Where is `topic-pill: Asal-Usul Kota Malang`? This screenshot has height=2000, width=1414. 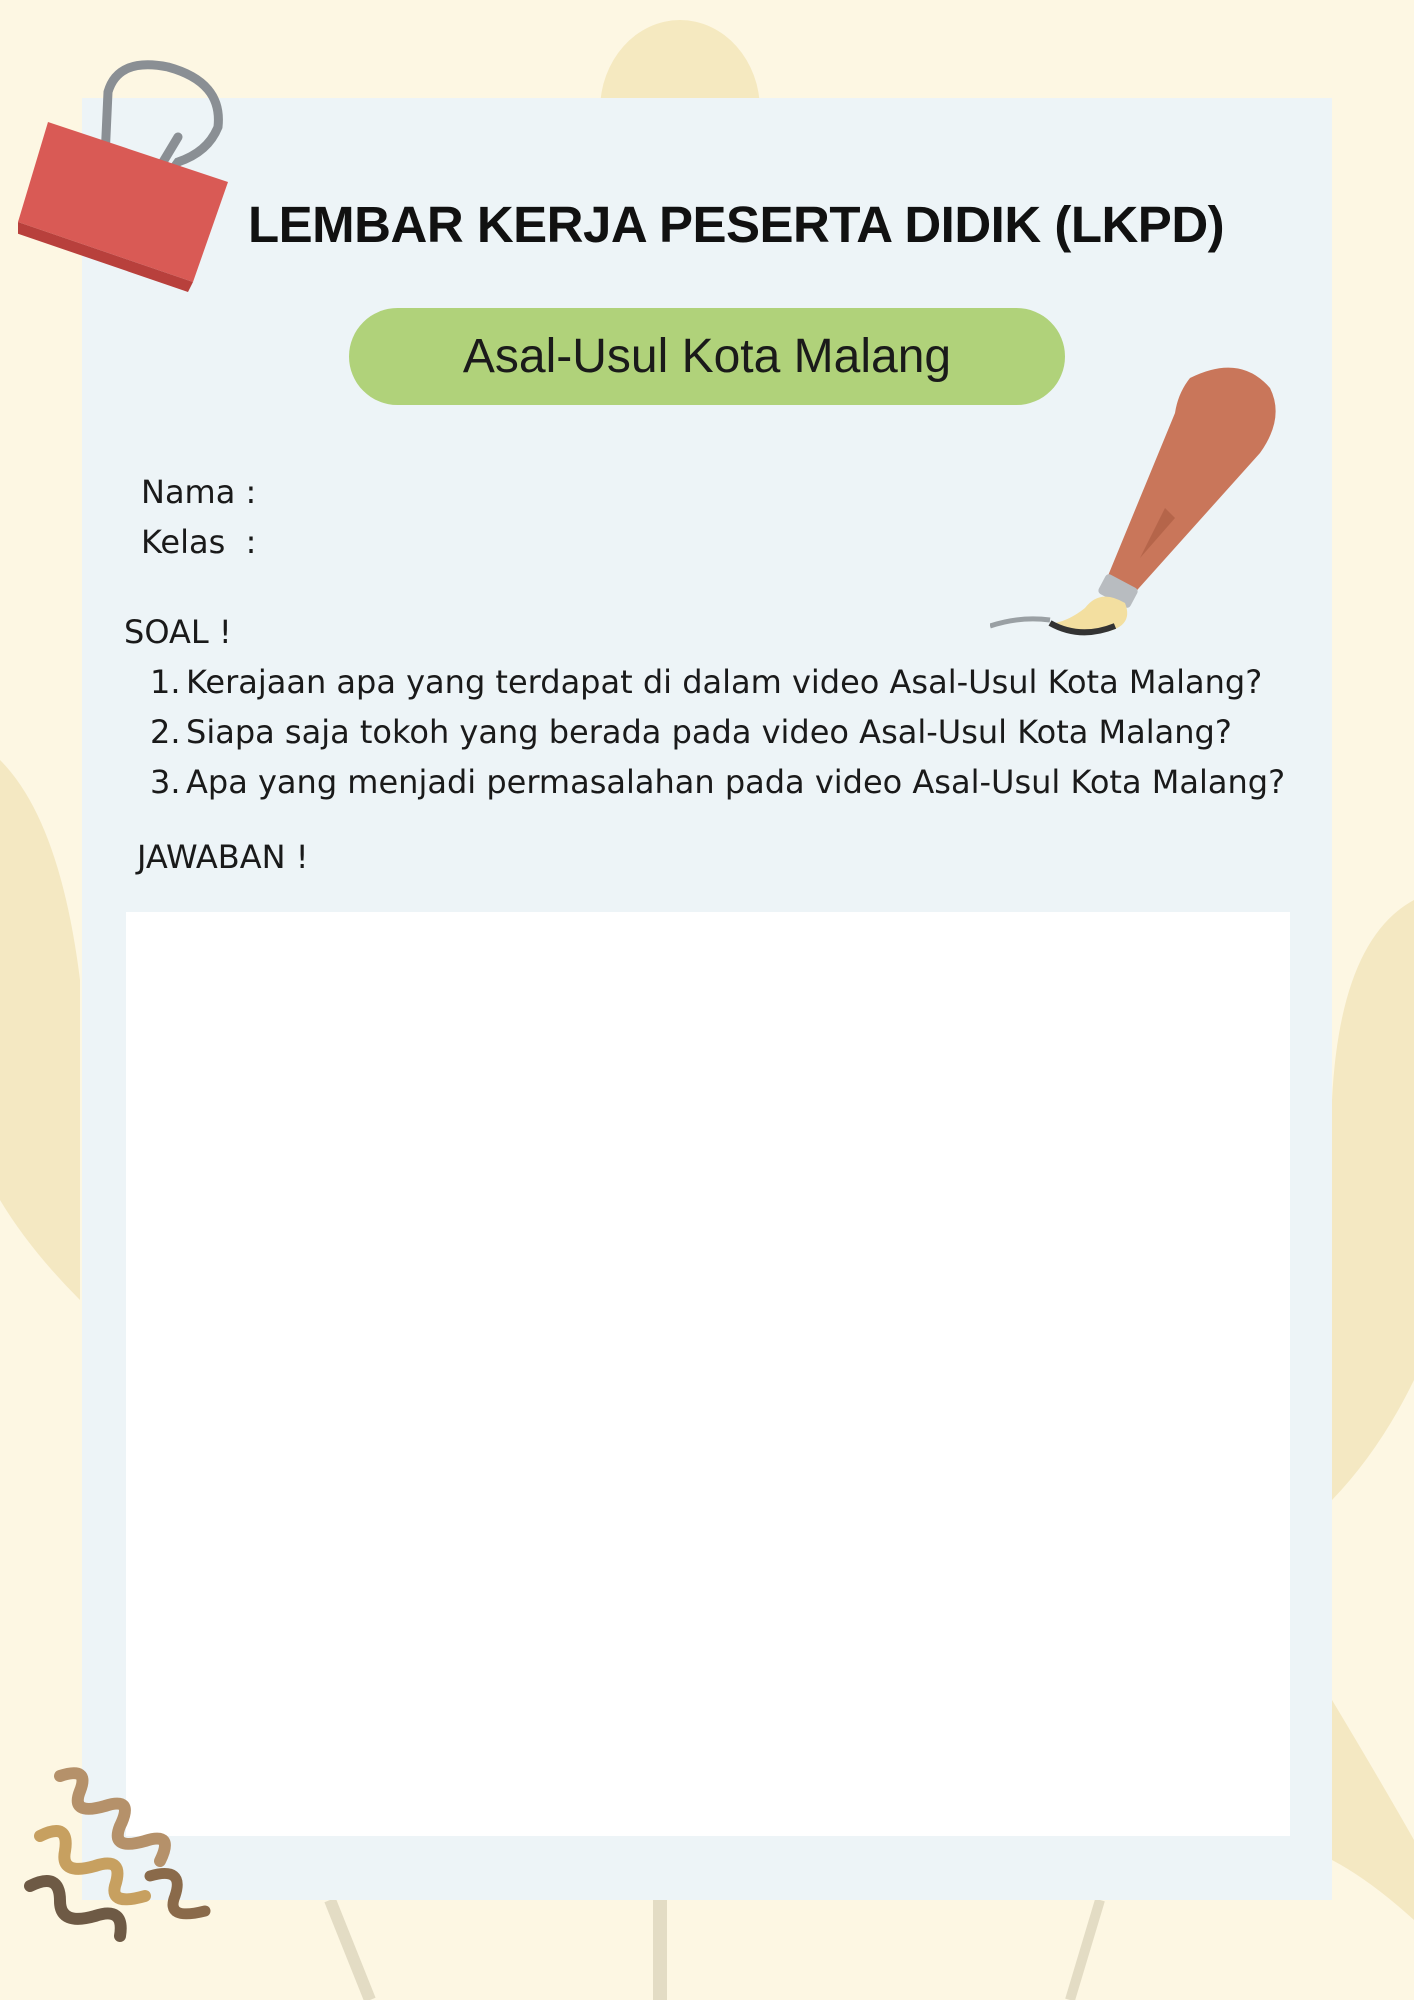 topic-pill: Asal-Usul Kota Malang is located at coordinates (707, 356).